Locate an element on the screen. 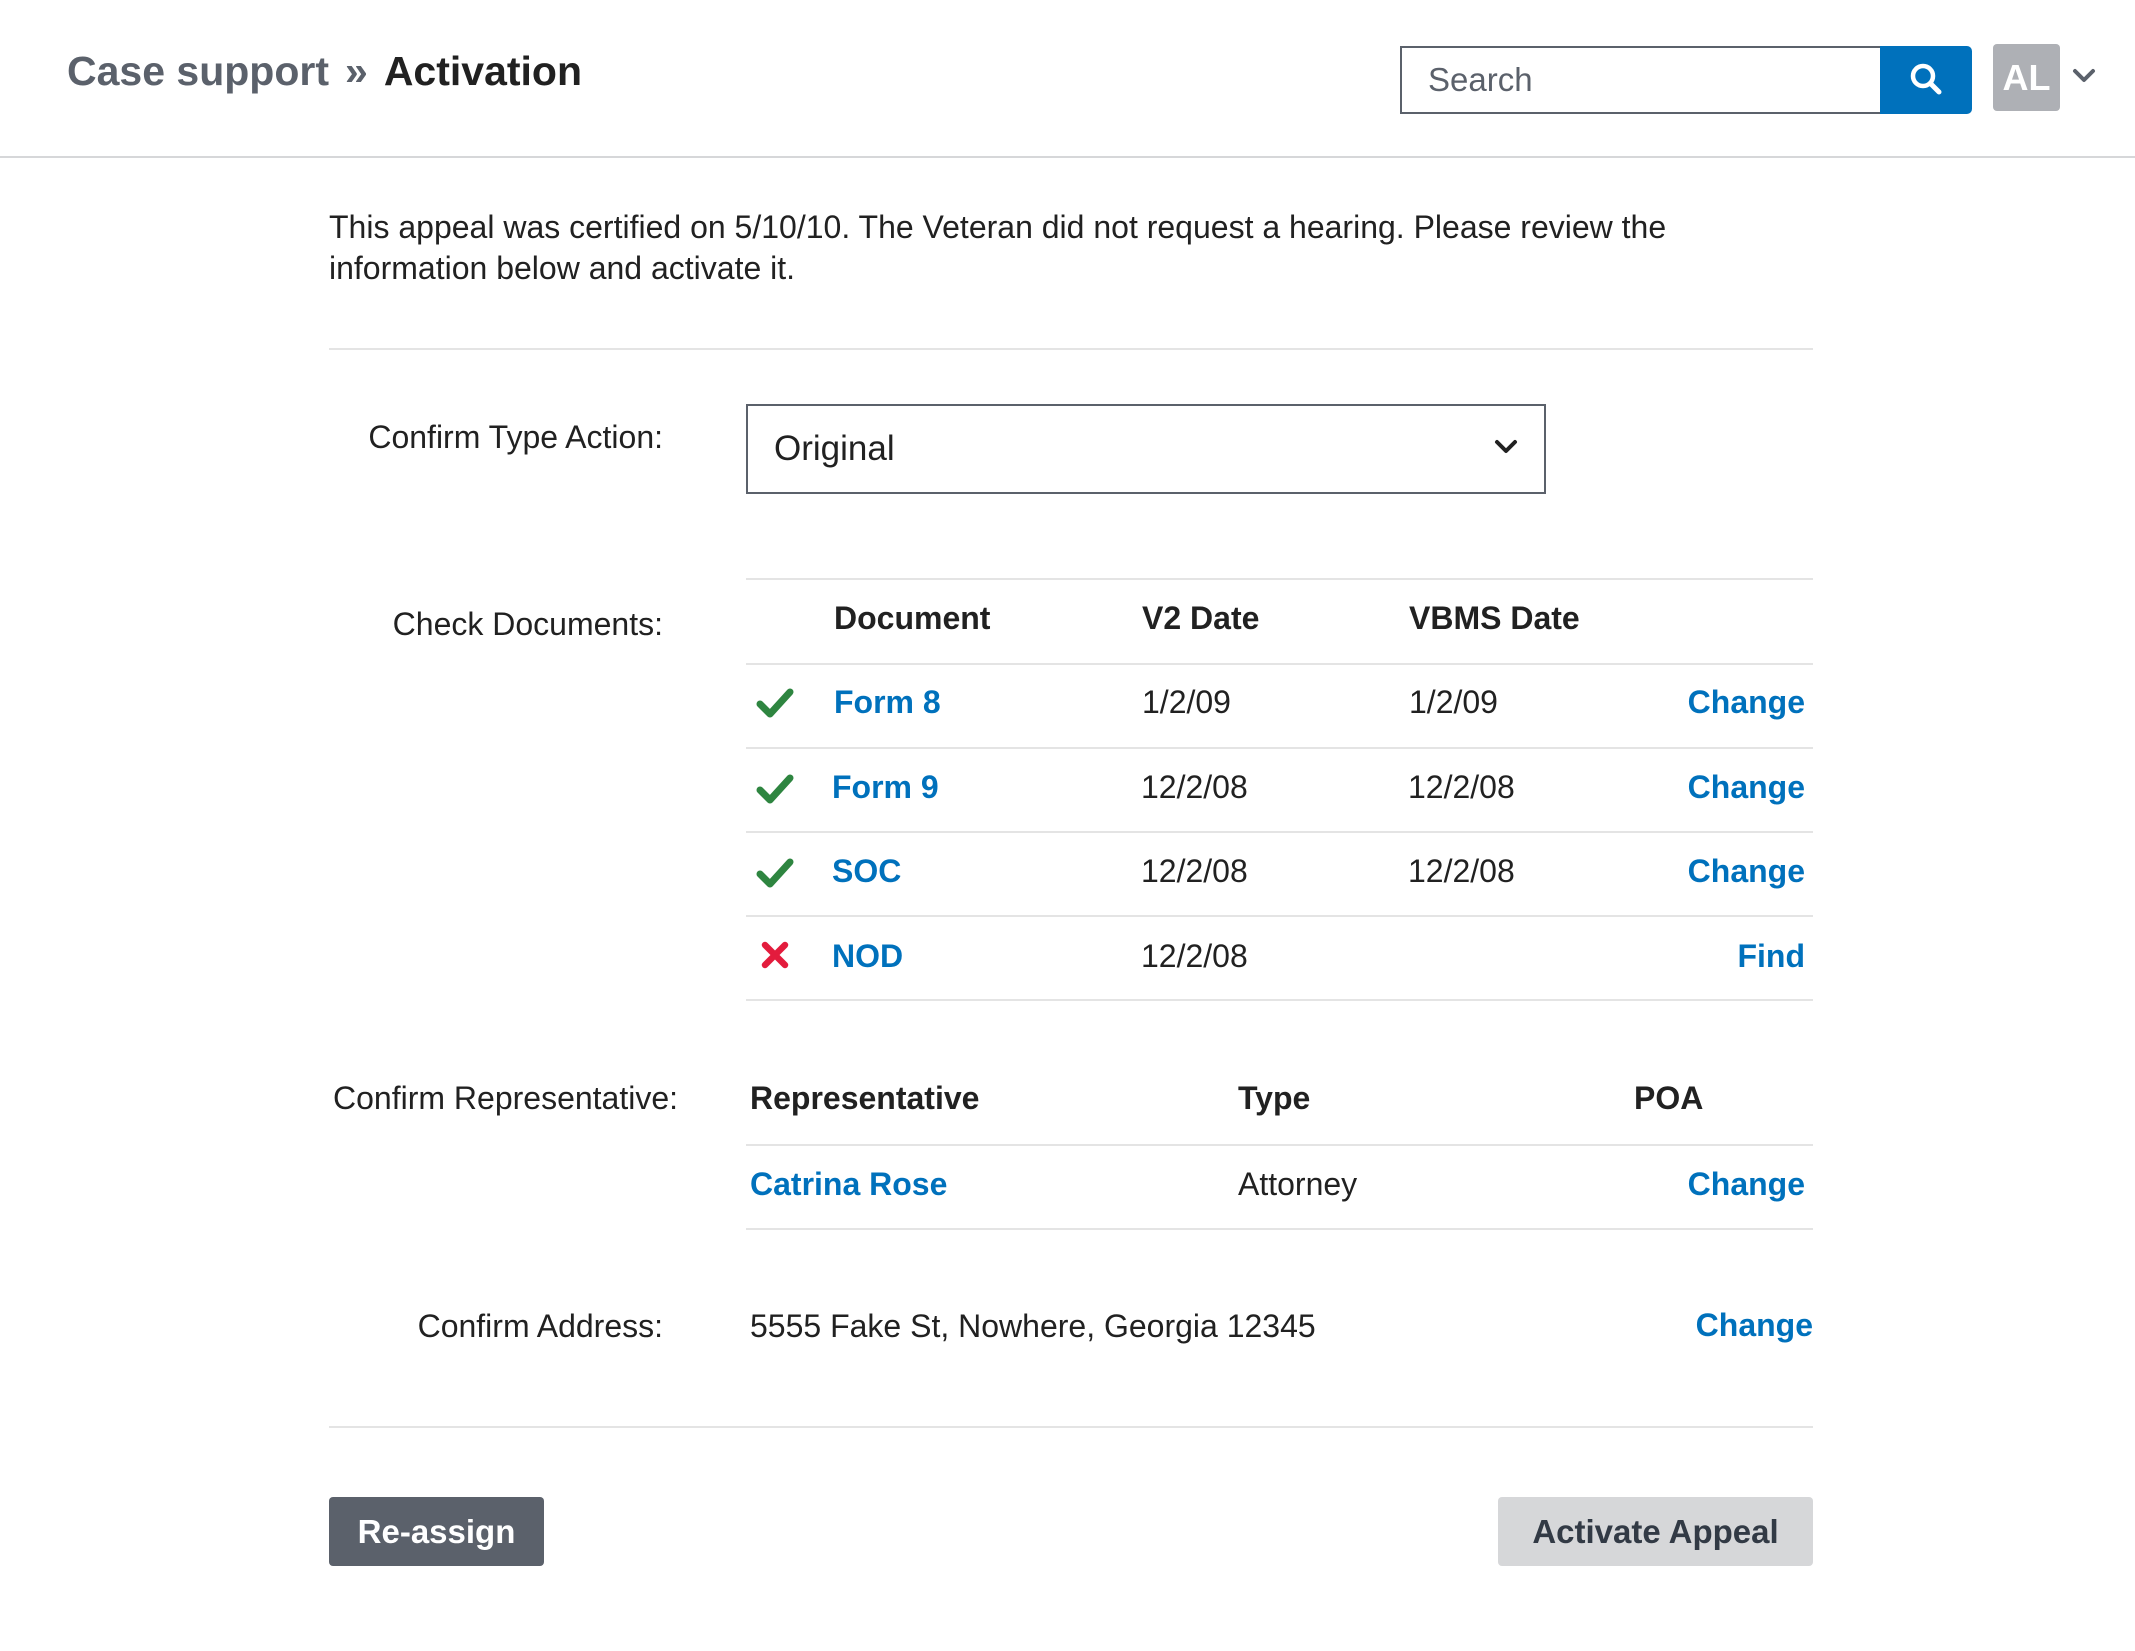 This screenshot has width=2135, height=1651. breadcrumb: Case support » Activation is located at coordinates (324, 71).